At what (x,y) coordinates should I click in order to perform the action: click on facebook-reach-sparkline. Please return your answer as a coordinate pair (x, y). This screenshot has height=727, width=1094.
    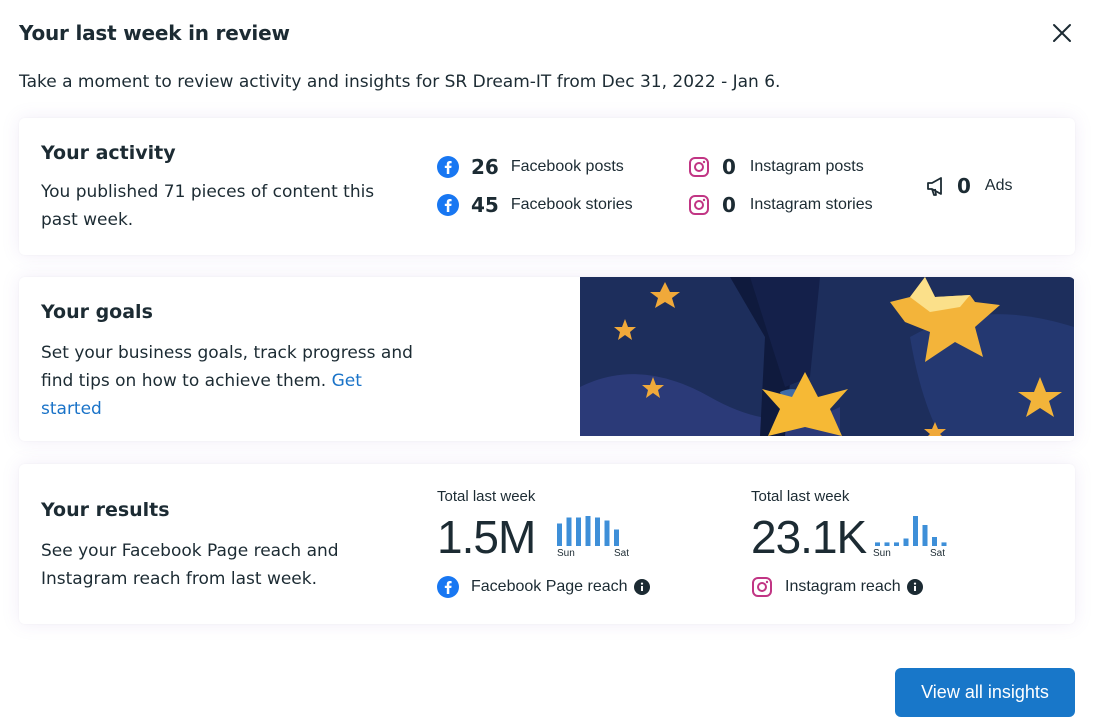
    Looking at the image, I should click on (588, 531).